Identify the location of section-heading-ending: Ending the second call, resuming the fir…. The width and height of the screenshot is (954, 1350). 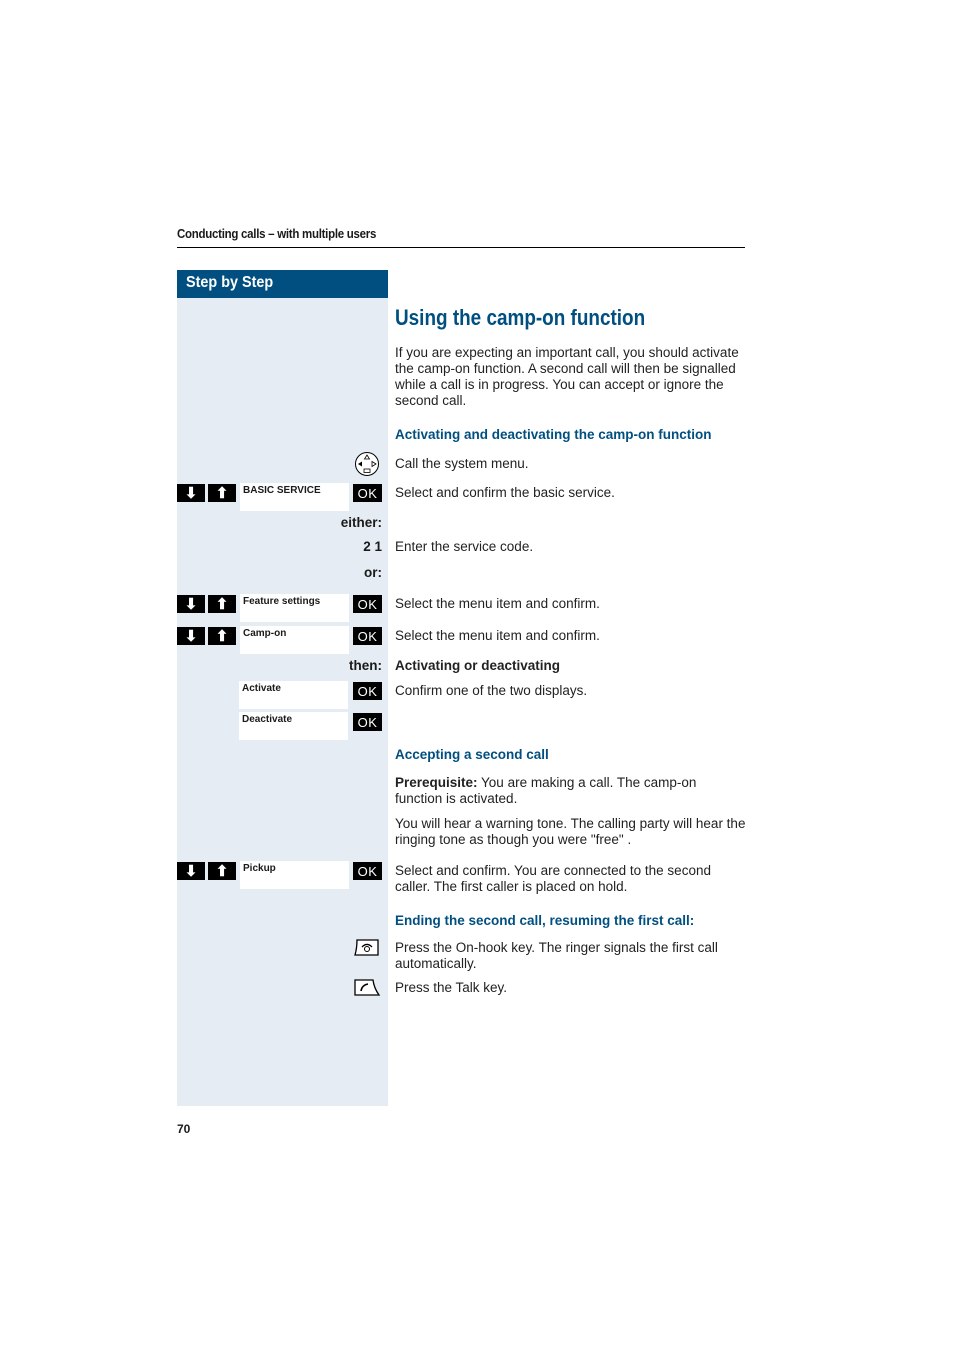
(545, 920).